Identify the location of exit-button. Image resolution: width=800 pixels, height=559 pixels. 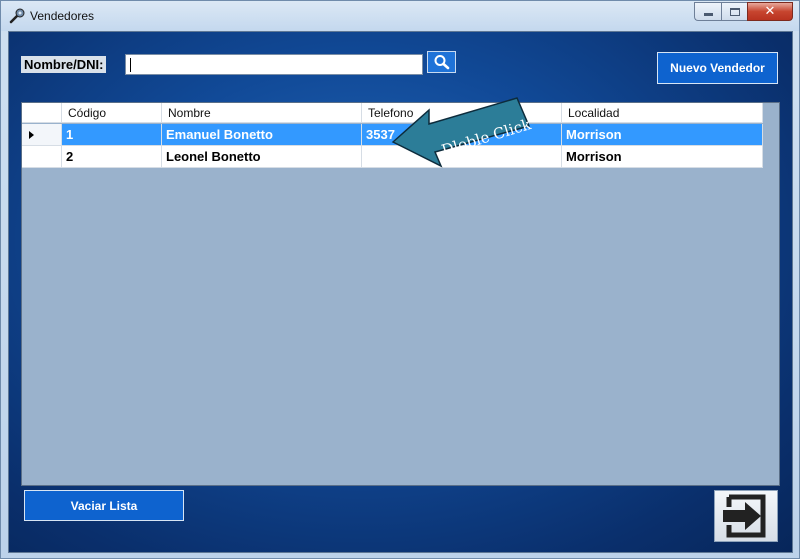
(746, 516).